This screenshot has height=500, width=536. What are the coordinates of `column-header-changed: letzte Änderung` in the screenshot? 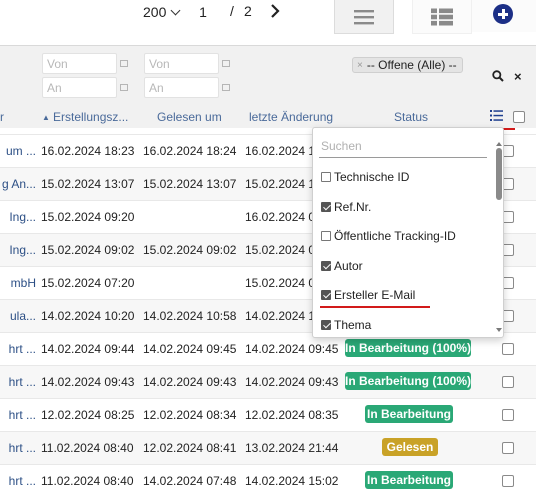 It's located at (291, 117).